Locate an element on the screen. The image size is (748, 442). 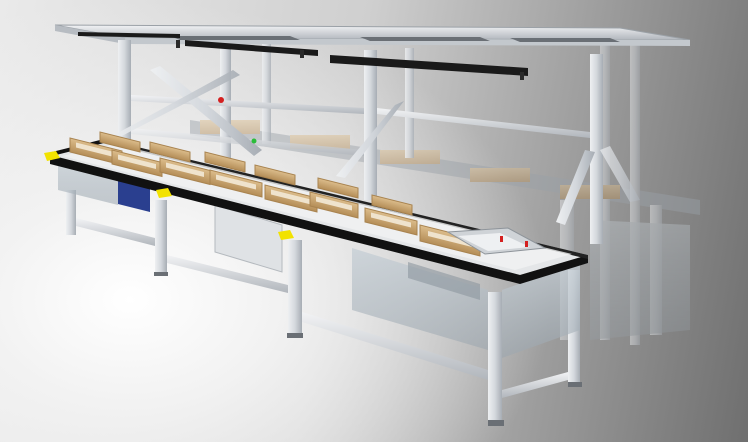
red-indicator-light is located at coordinates (221, 100).